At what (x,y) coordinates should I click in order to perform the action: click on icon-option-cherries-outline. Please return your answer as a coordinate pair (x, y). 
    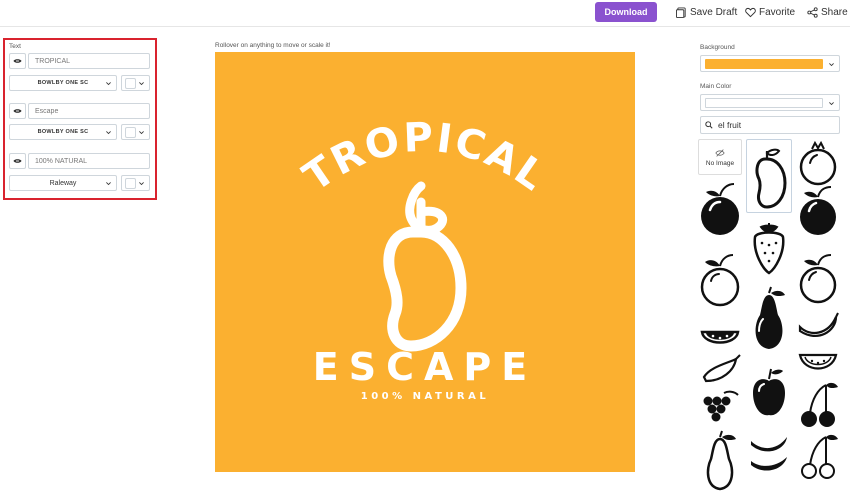
    Looking at the image, I should click on (818, 465).